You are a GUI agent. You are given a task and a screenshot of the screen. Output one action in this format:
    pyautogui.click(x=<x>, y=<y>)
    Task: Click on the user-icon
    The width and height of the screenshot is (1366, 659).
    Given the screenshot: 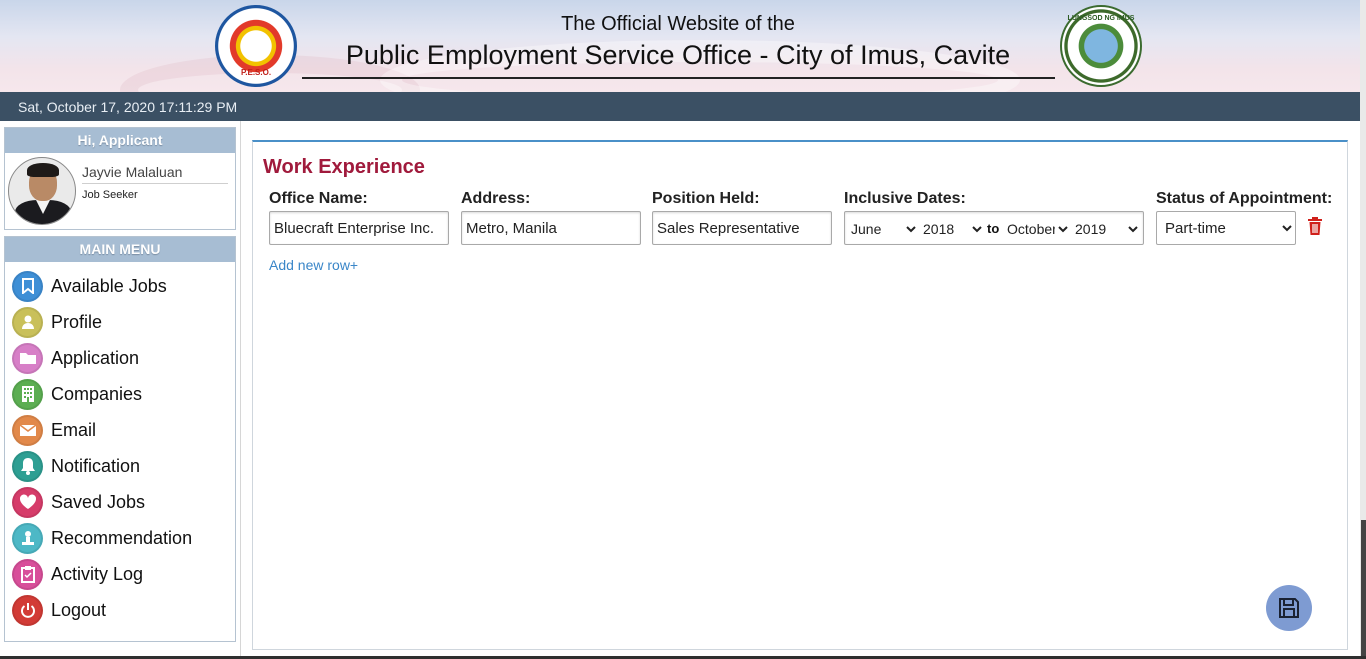 What is the action you would take?
    pyautogui.click(x=27, y=322)
    